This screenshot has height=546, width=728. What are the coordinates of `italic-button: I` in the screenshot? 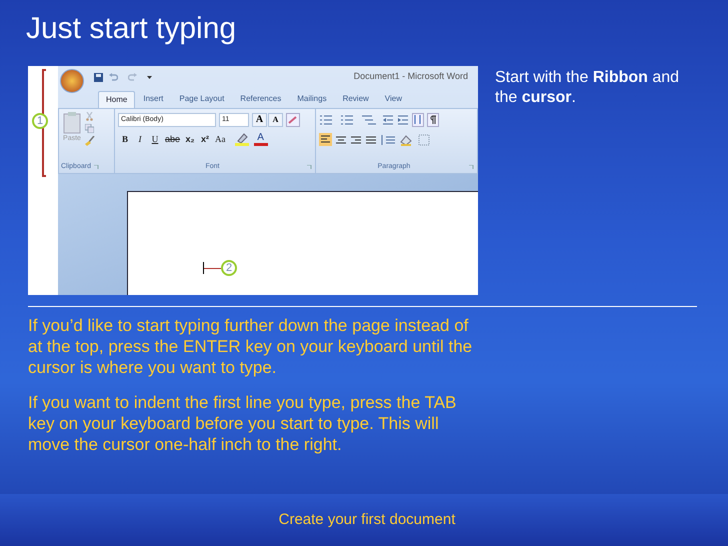 It's located at (140, 139).